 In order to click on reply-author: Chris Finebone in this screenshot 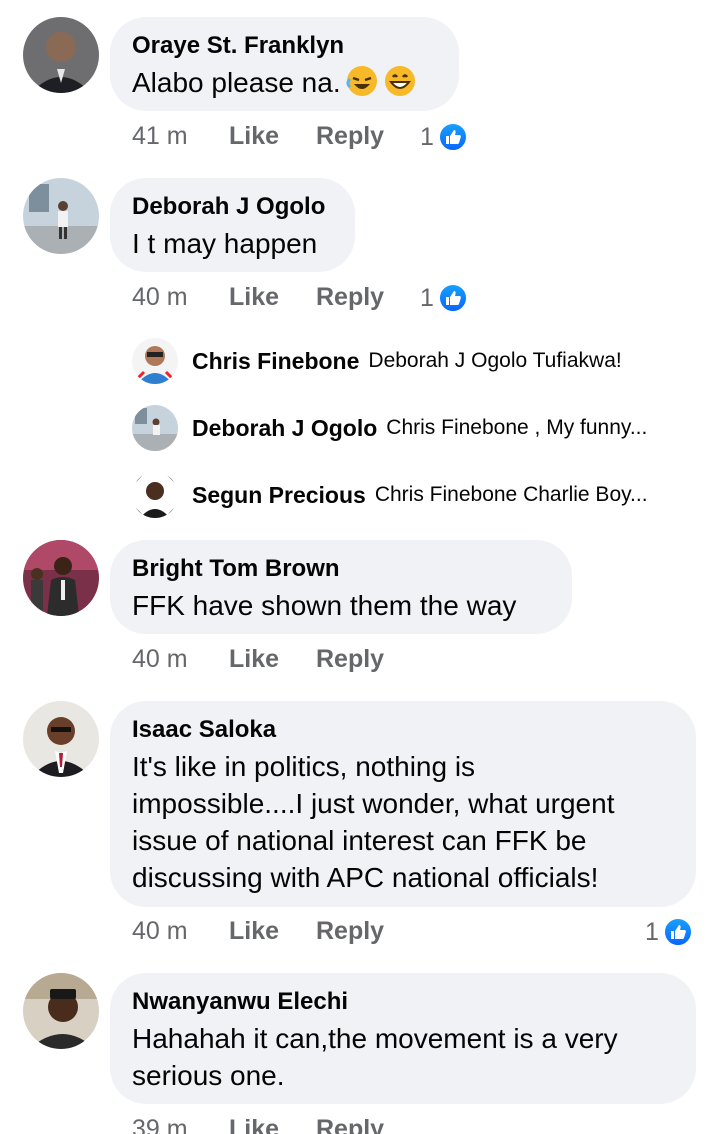, I will do `click(275, 361)`.